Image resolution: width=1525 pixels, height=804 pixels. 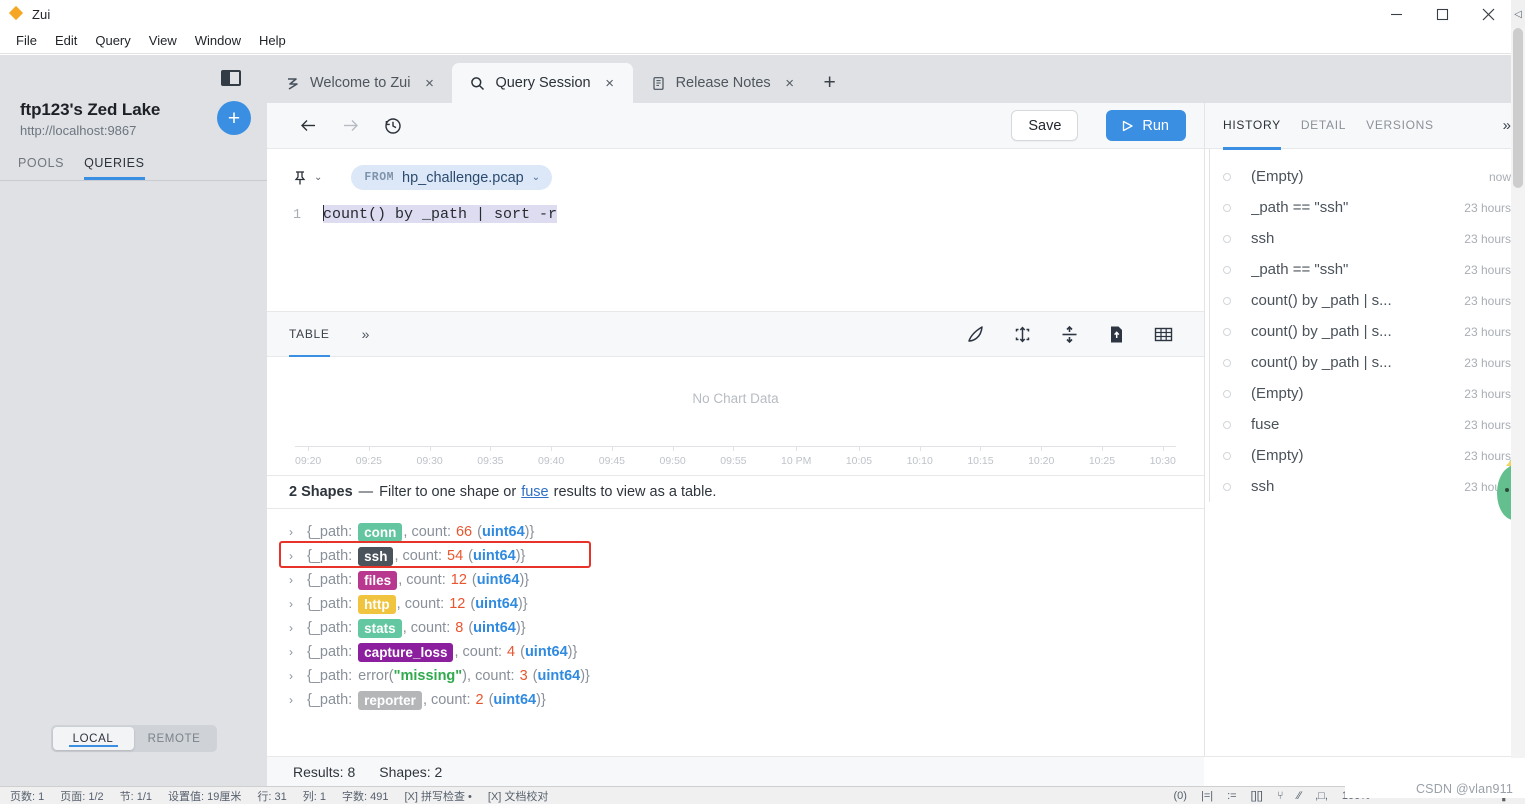 What do you see at coordinates (1045, 125) in the screenshot?
I see `save-button: Save` at bounding box center [1045, 125].